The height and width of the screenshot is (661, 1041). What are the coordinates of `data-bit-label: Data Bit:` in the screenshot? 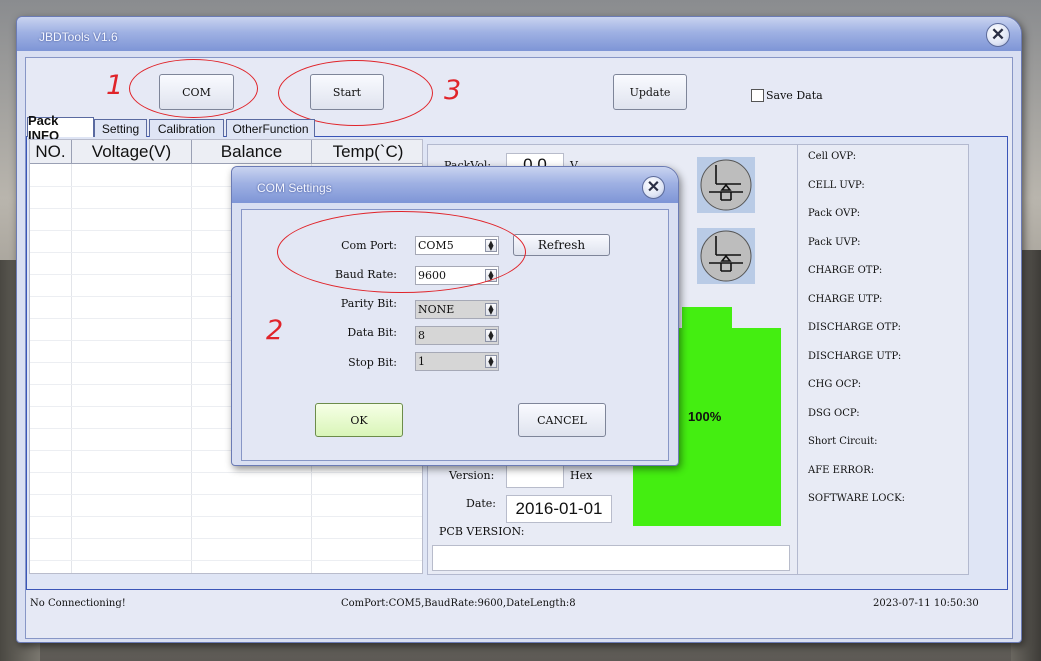 It's located at (372, 332).